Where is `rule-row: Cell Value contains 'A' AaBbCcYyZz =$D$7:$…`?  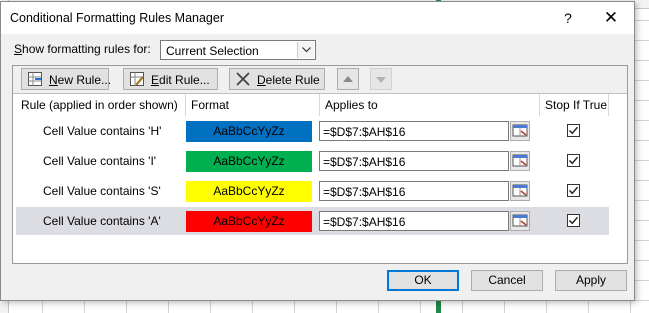
rule-row: Cell Value contains 'A' AaBbCcYyZz =$D$7:$… is located at coordinates (312, 221).